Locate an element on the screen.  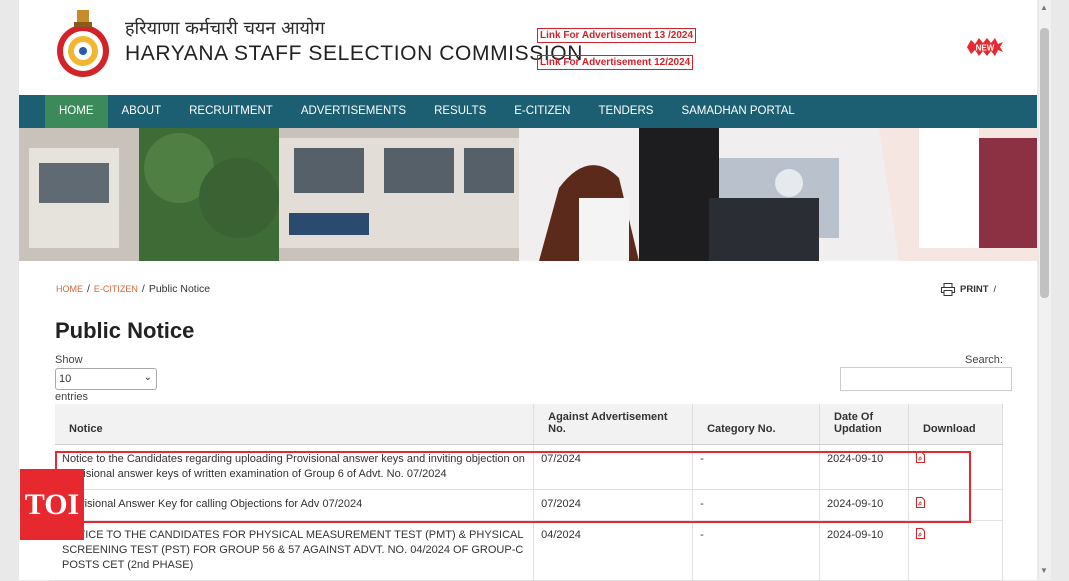
scrollbar-thumb is located at coordinates (1044, 163).